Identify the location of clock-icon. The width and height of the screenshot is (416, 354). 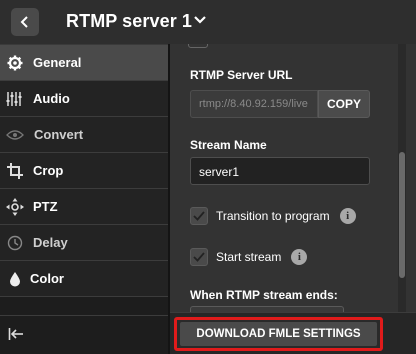
(15, 243).